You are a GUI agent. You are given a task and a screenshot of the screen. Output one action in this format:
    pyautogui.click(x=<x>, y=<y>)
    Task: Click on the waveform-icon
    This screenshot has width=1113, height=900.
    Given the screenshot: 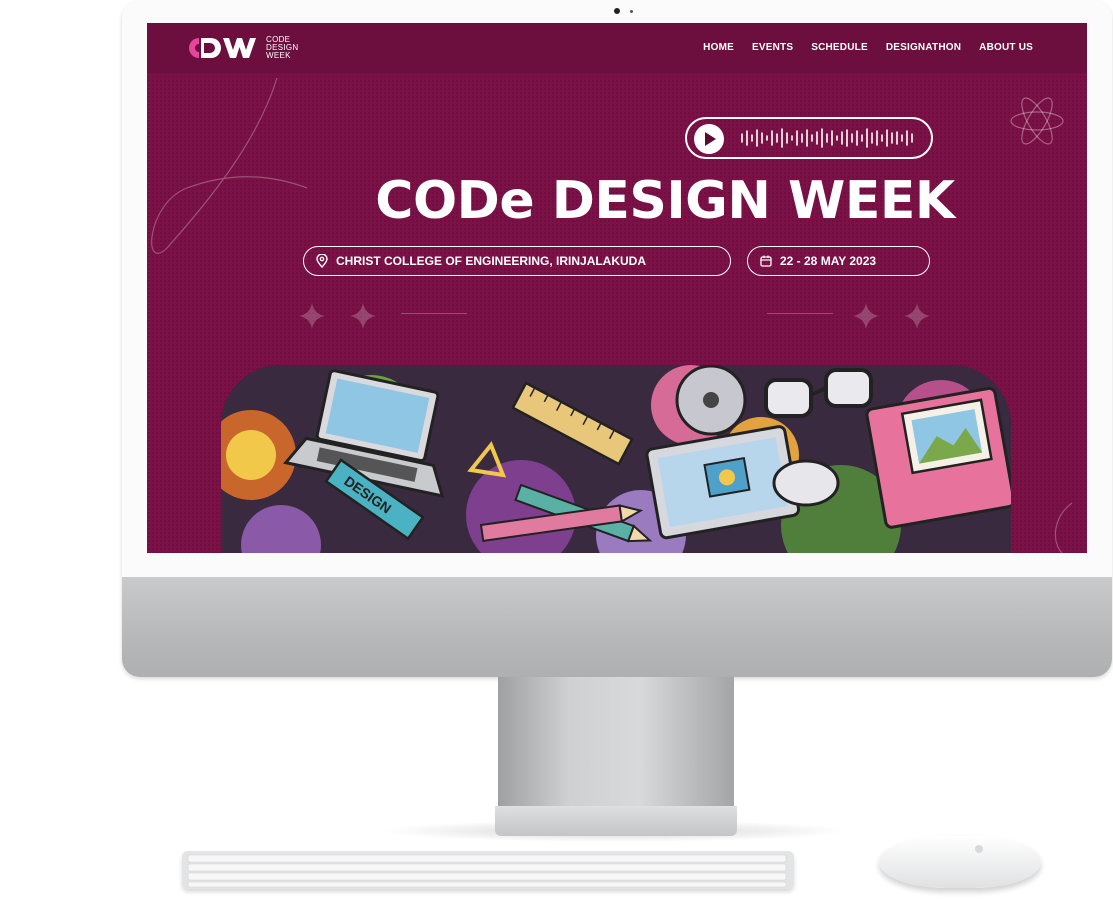 What is the action you would take?
    pyautogui.click(x=830, y=138)
    